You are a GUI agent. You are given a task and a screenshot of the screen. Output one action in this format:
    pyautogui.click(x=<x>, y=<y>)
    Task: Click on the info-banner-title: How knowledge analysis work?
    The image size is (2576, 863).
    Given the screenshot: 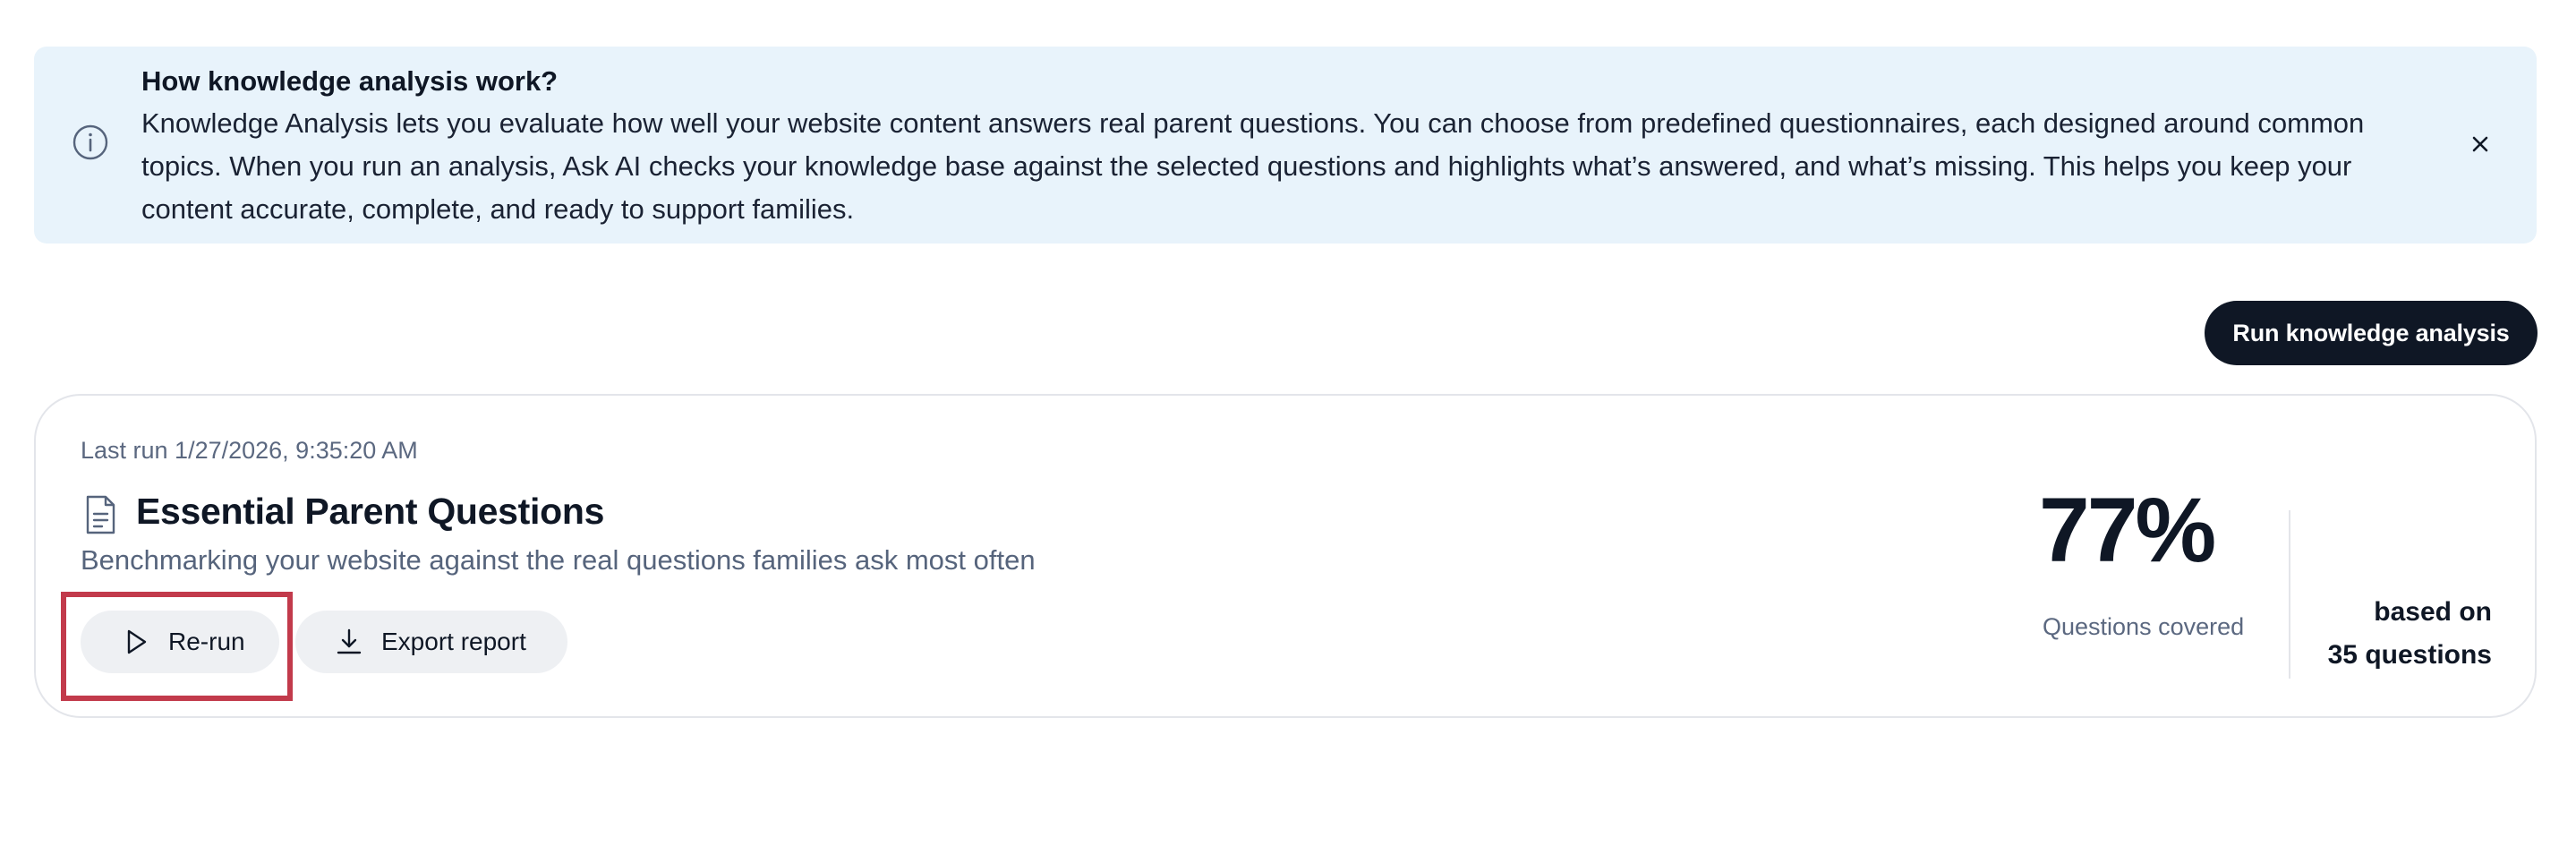 What is the action you would take?
    pyautogui.click(x=350, y=81)
    